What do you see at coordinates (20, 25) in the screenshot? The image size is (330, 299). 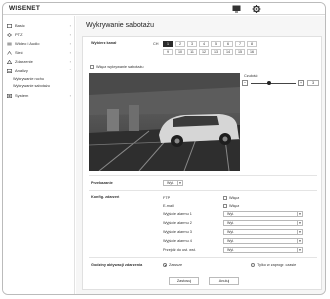 I see `sidebar-item-label: Basic` at bounding box center [20, 25].